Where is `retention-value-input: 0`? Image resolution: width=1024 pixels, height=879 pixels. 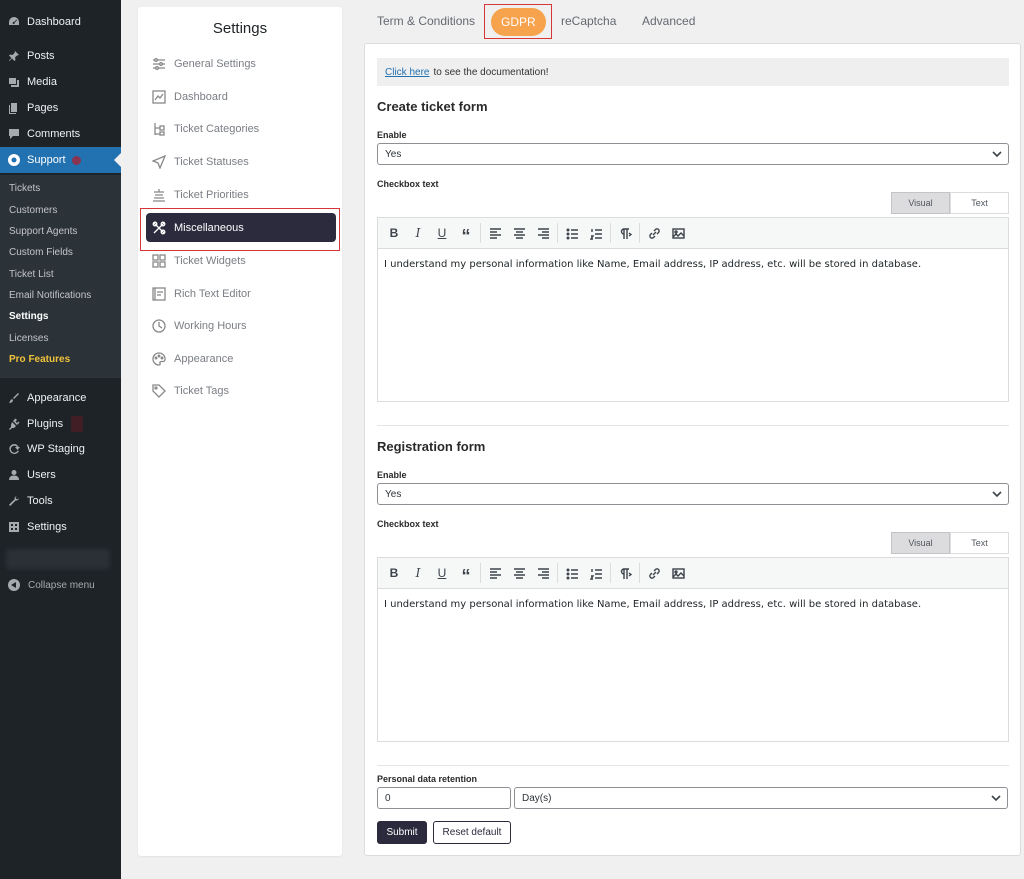
retention-value-input: 0 is located at coordinates (444, 798).